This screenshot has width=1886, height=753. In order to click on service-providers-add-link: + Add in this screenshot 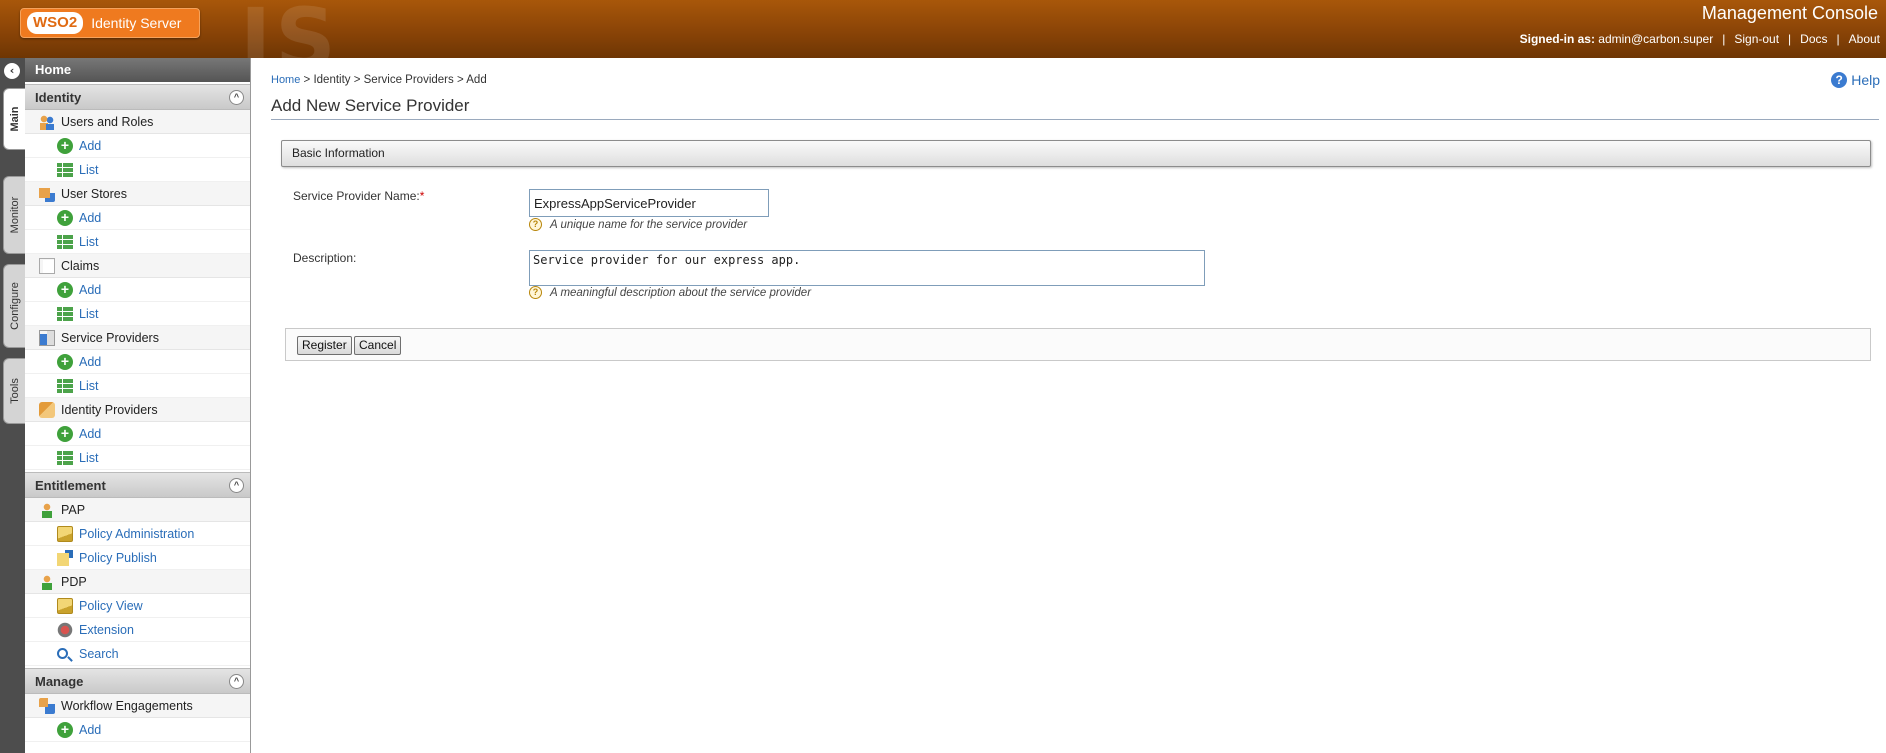, I will do `click(137, 362)`.